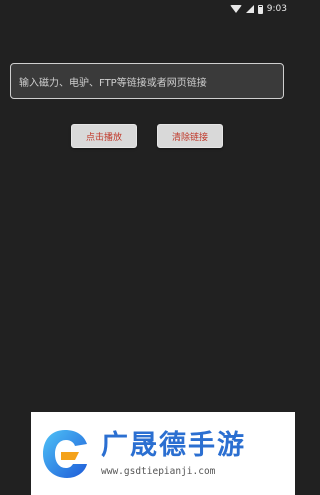 The height and width of the screenshot is (495, 320). Describe the element at coordinates (260, 9) in the screenshot. I see `battery-icon` at that location.